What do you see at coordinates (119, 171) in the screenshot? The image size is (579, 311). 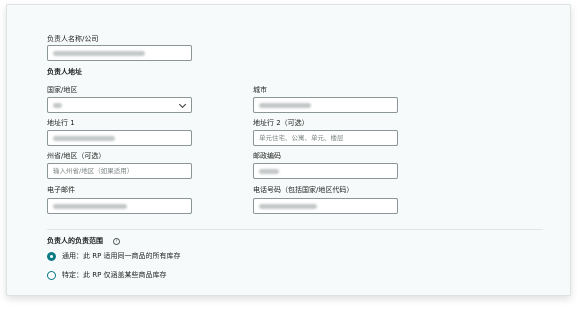 I see `state-field: 输入州省/地区（如果适用）` at bounding box center [119, 171].